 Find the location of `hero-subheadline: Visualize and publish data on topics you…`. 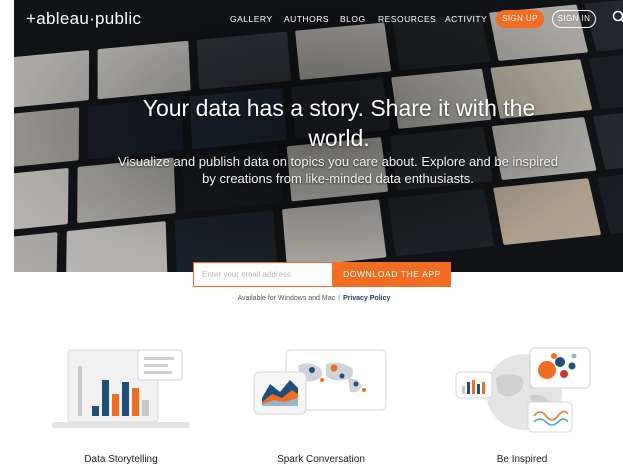

hero-subheadline: Visualize and publish data on topics you… is located at coordinates (338, 170).